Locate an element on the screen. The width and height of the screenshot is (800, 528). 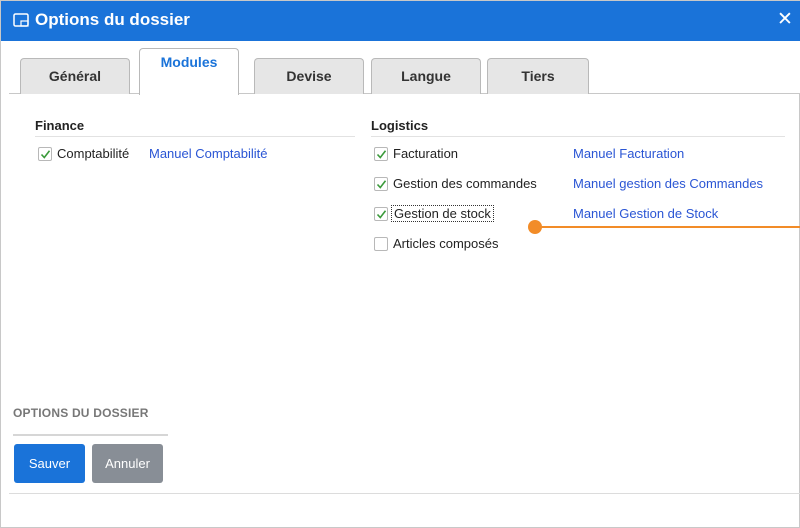
tab-langue: Langue is located at coordinates (426, 76).